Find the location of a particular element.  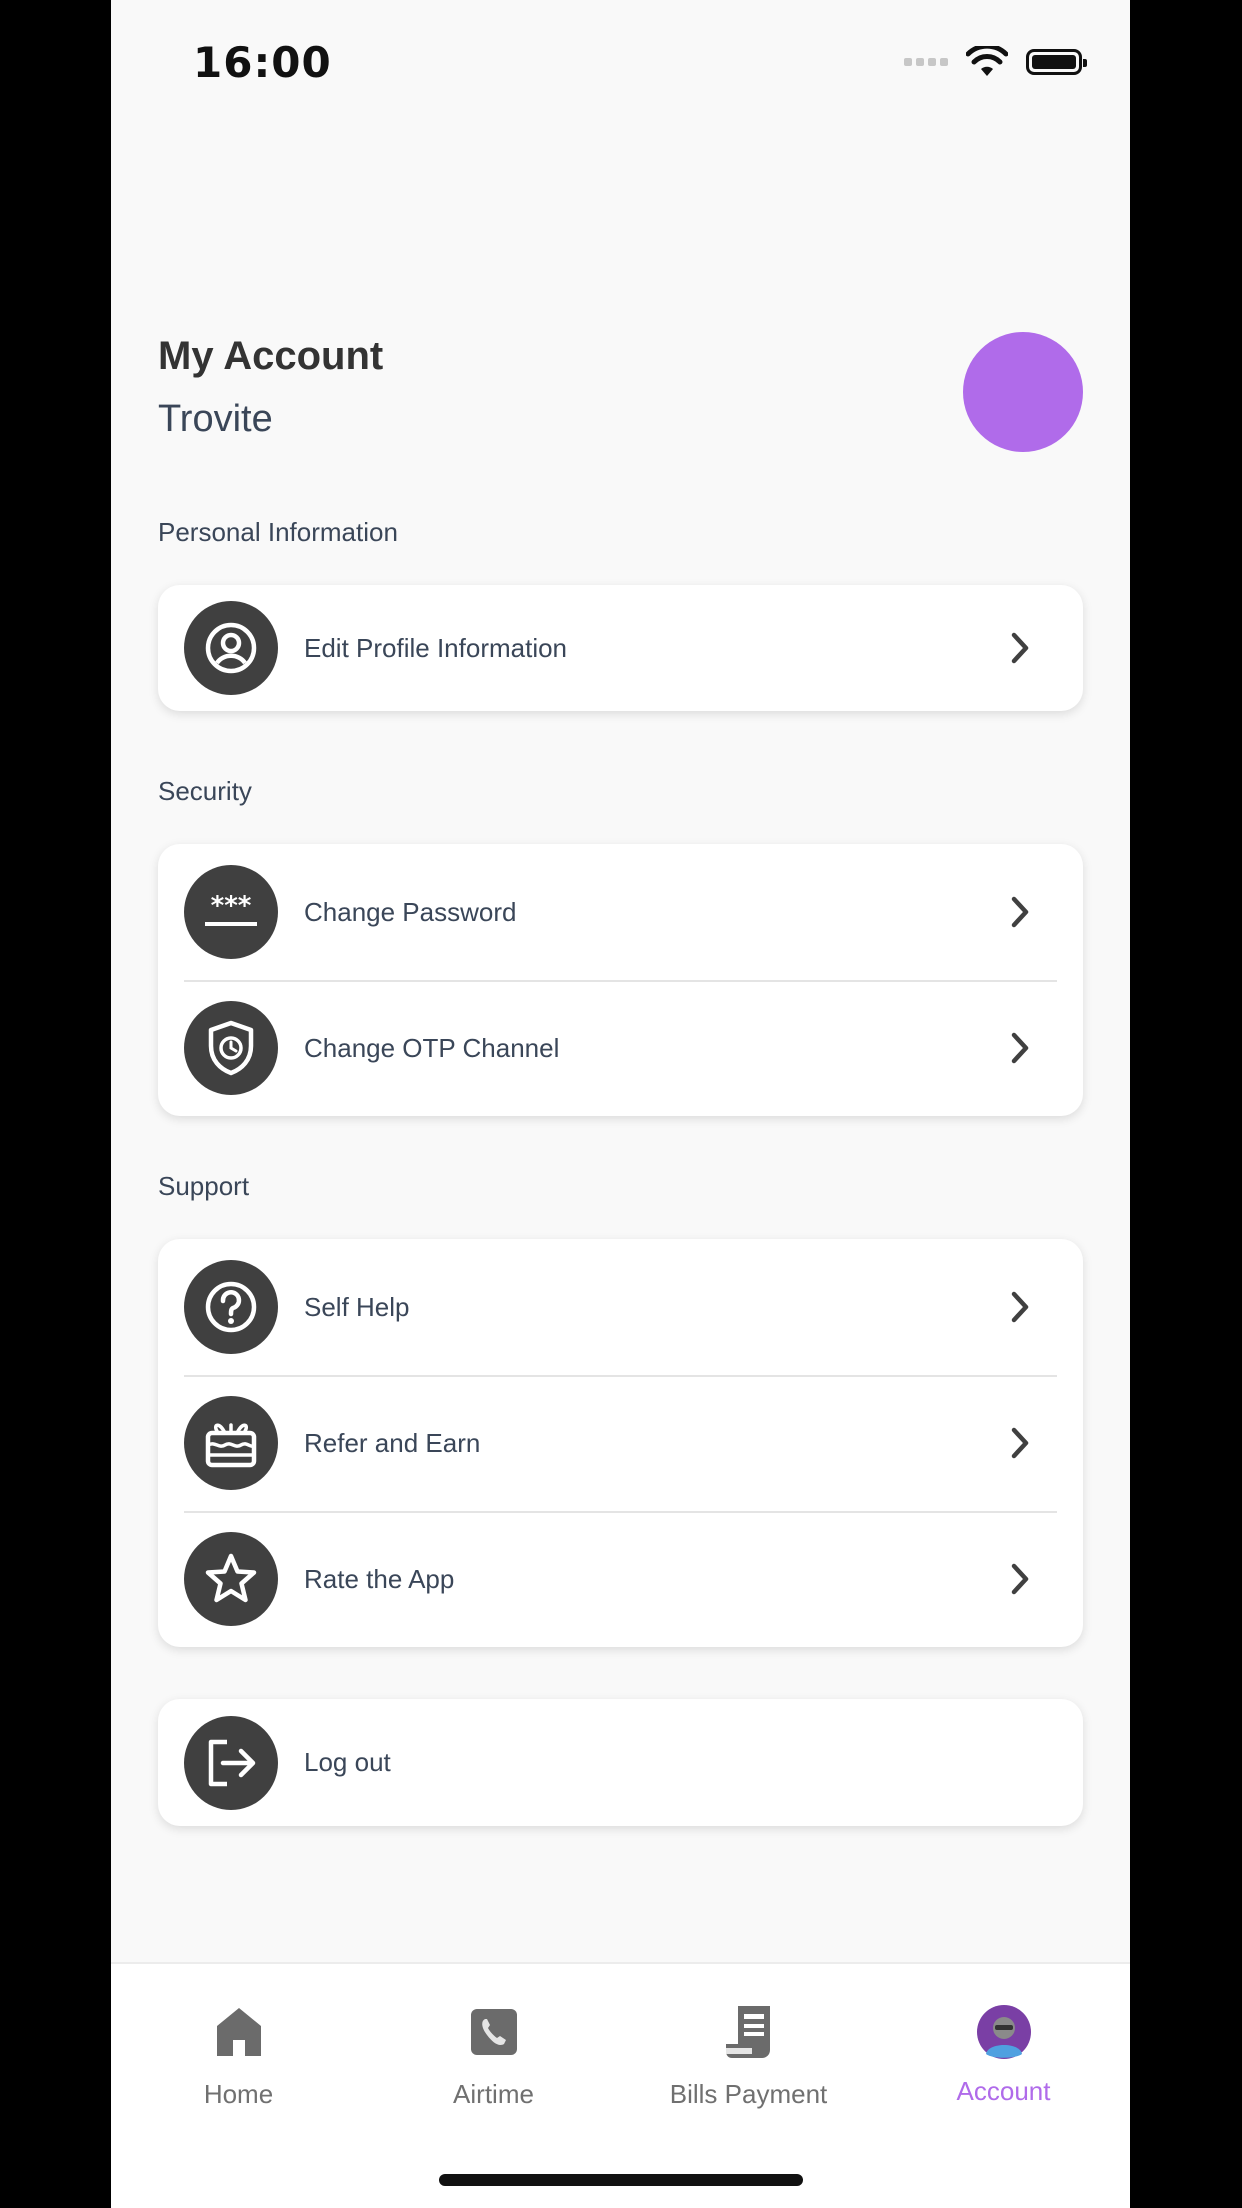

support-card: Self Help Refer and Earn Rate the App is located at coordinates (620, 1443).